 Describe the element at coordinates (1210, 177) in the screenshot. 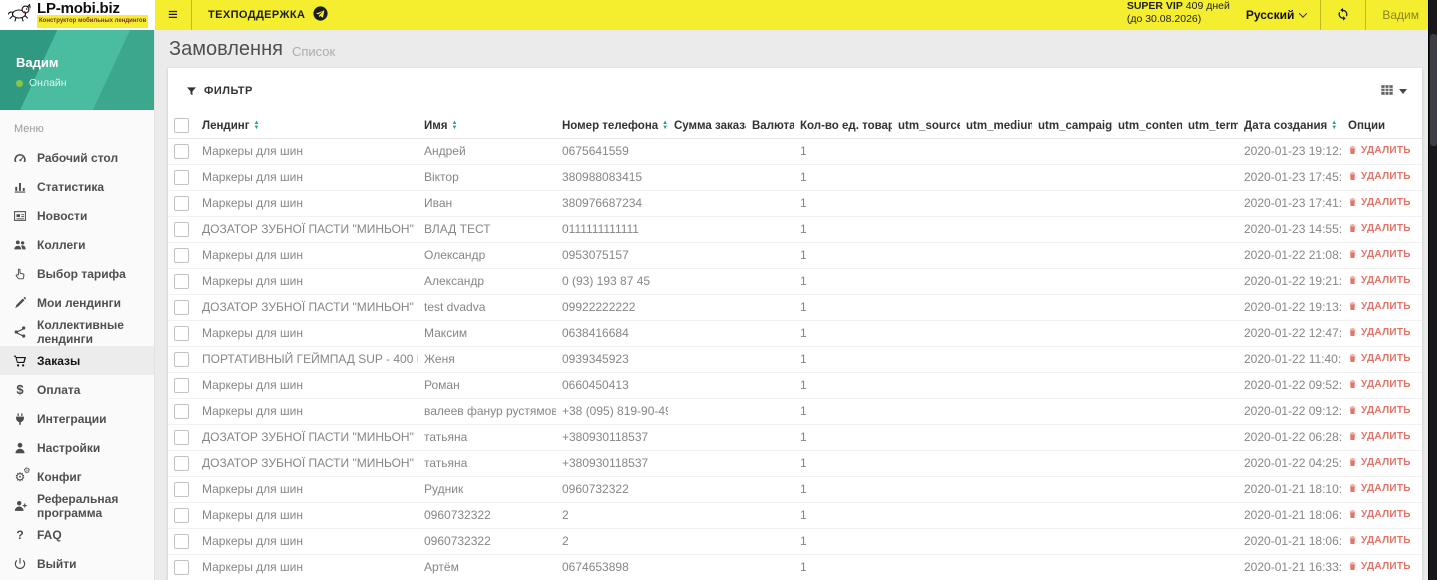

I see `cell-utm_term` at that location.